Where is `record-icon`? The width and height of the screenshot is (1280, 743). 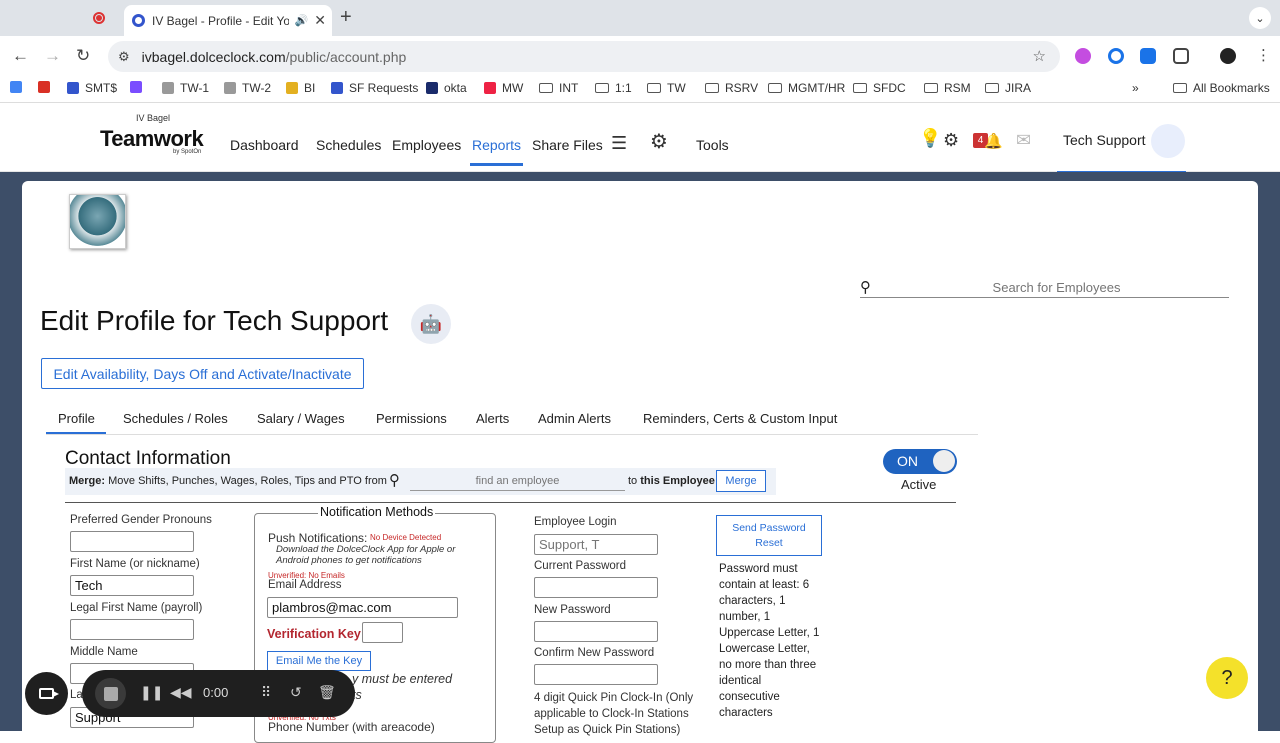
record-icon is located at coordinates (99, 18).